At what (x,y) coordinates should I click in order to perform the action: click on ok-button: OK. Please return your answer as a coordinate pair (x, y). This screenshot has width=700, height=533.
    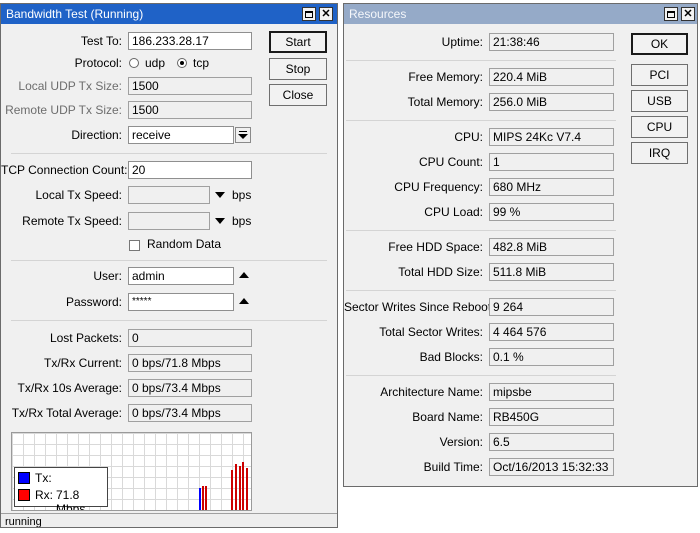
    Looking at the image, I should click on (659, 44).